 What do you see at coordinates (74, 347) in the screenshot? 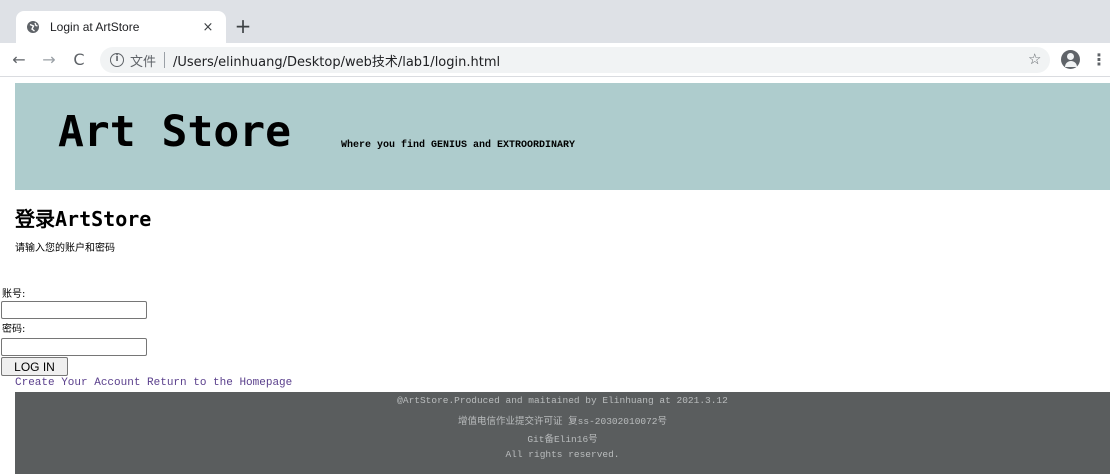
I see `password-input` at bounding box center [74, 347].